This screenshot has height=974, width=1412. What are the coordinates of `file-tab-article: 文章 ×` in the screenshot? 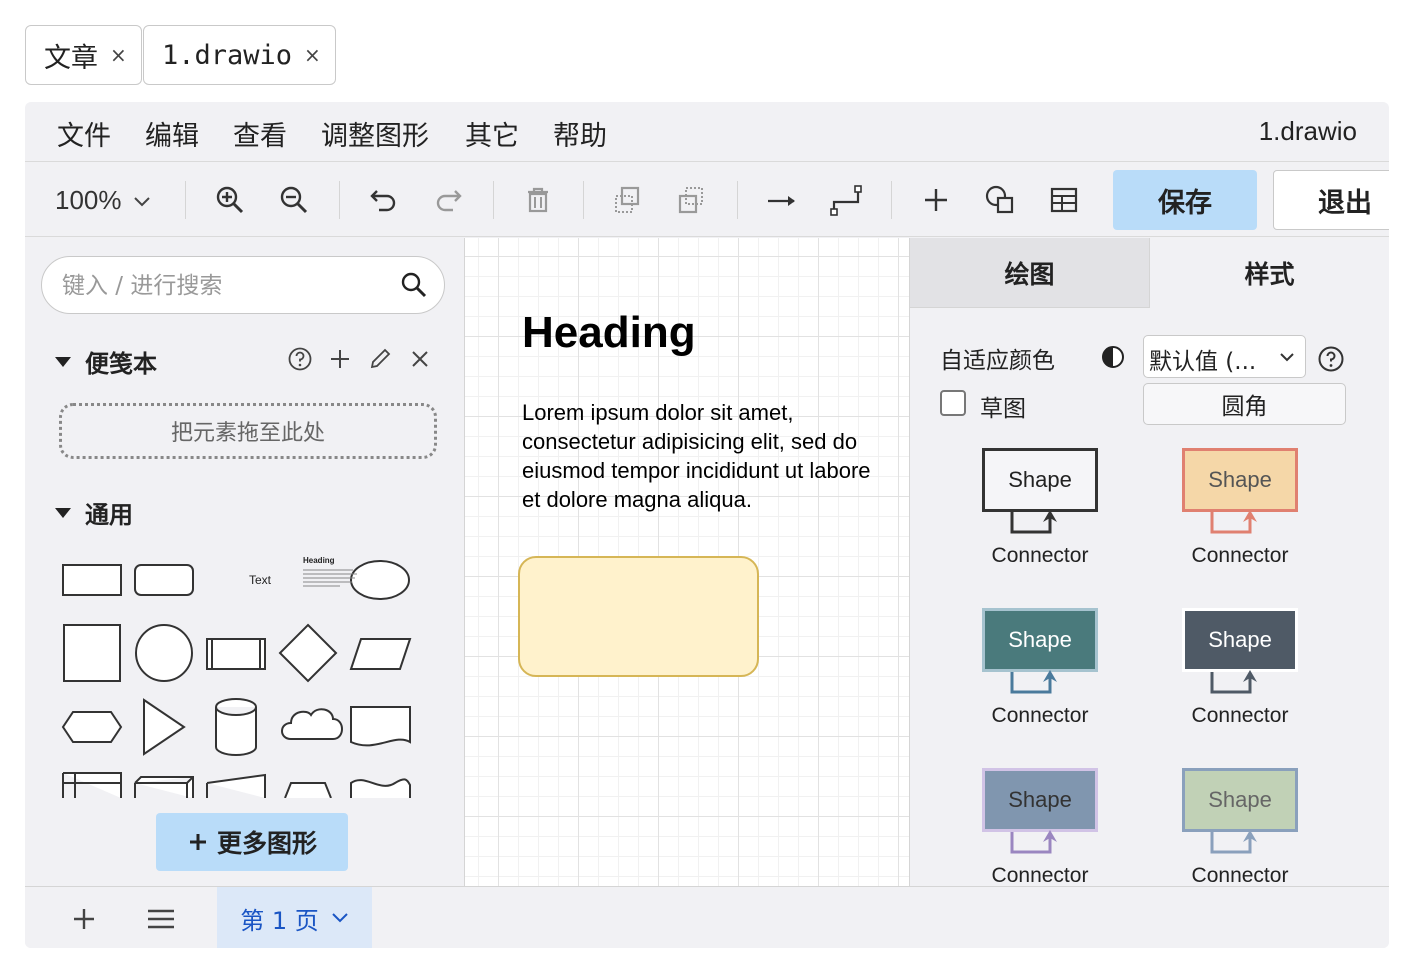 It's located at (83, 55).